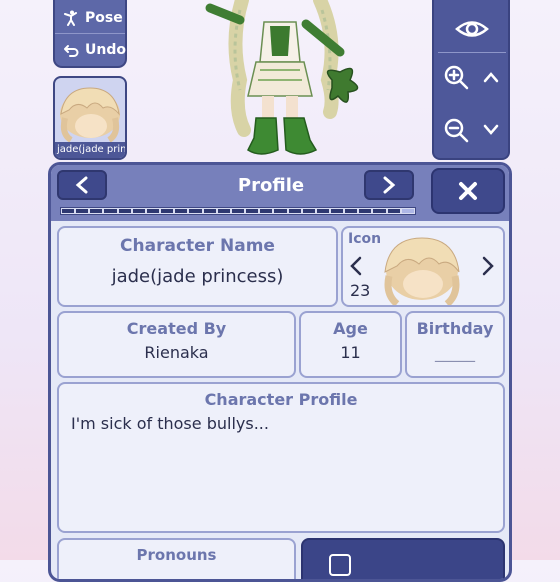 The image size is (560, 582). I want to click on undo-button: Undo, so click(90, 50).